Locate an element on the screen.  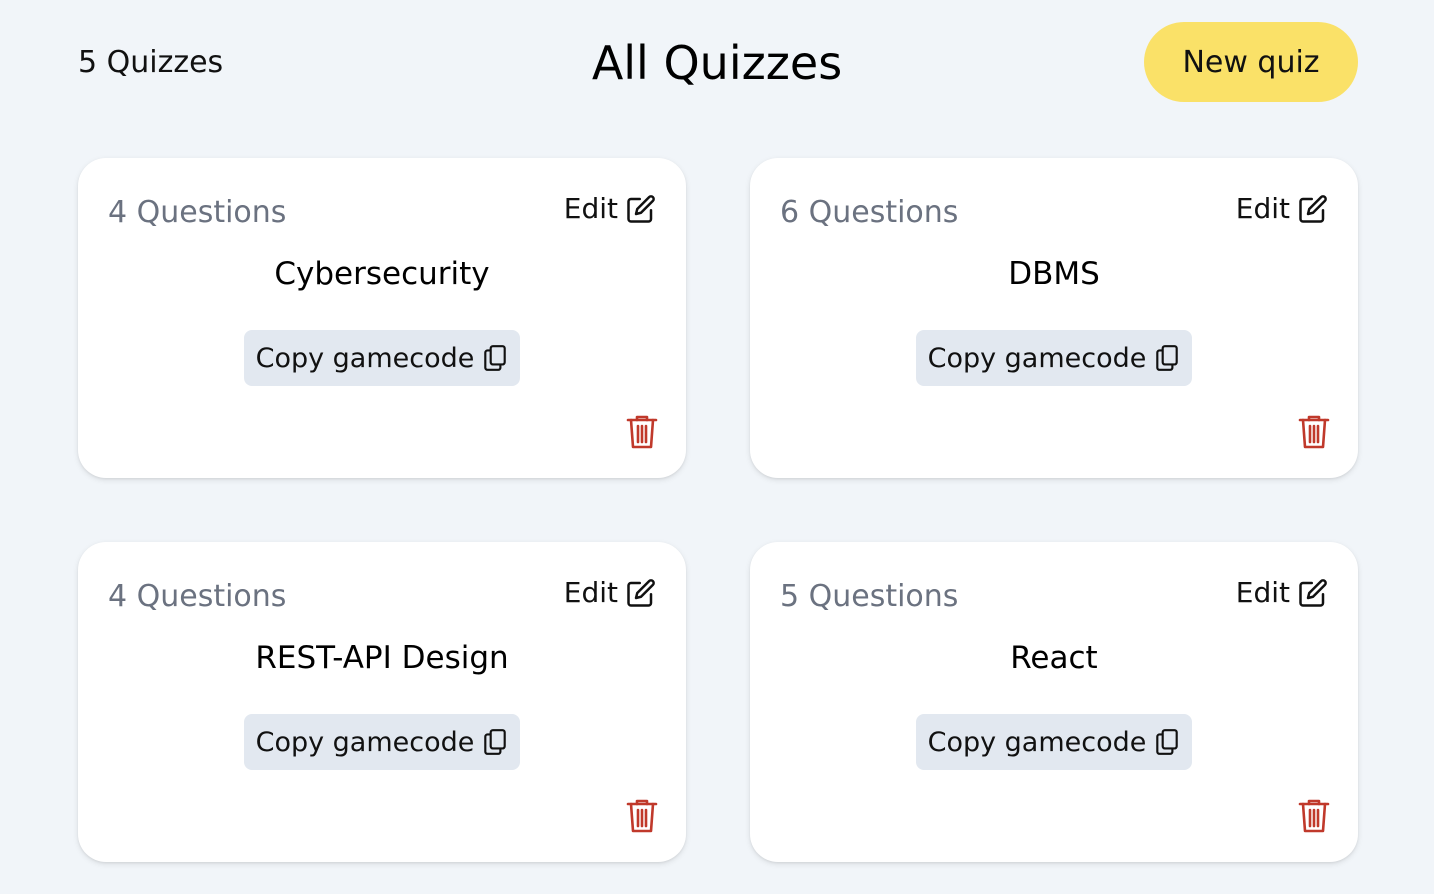
quiz-title: REST-API Design is located at coordinates (382, 658).